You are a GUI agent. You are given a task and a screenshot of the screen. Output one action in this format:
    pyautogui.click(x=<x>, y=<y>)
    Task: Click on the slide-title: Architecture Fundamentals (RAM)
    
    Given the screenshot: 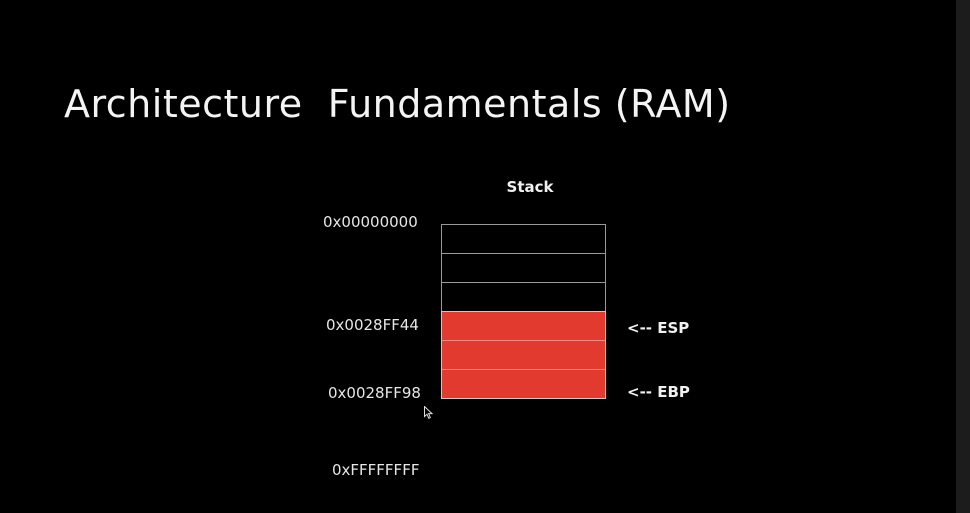 What is the action you would take?
    pyautogui.click(x=397, y=104)
    